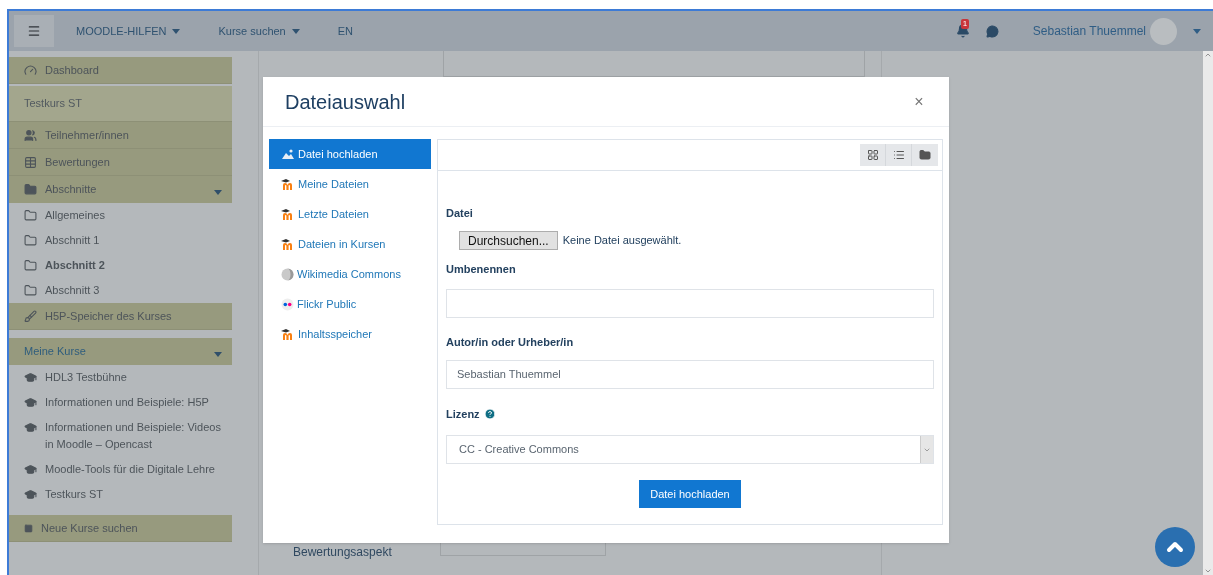  I want to click on list-icon, so click(898, 155).